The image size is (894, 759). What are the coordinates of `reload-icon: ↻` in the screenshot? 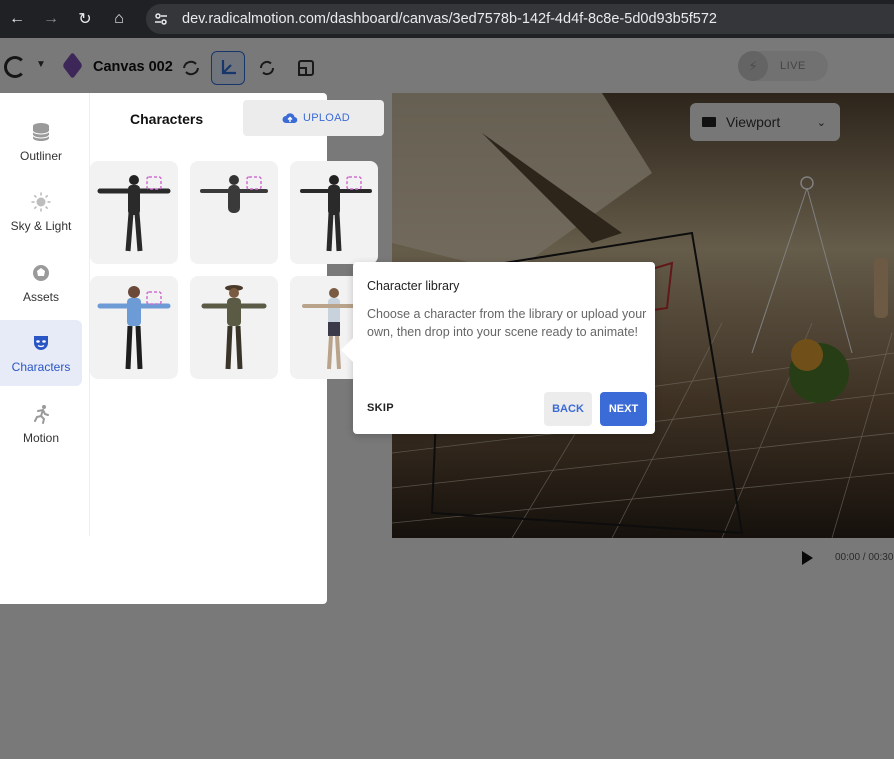 It's located at (85, 19).